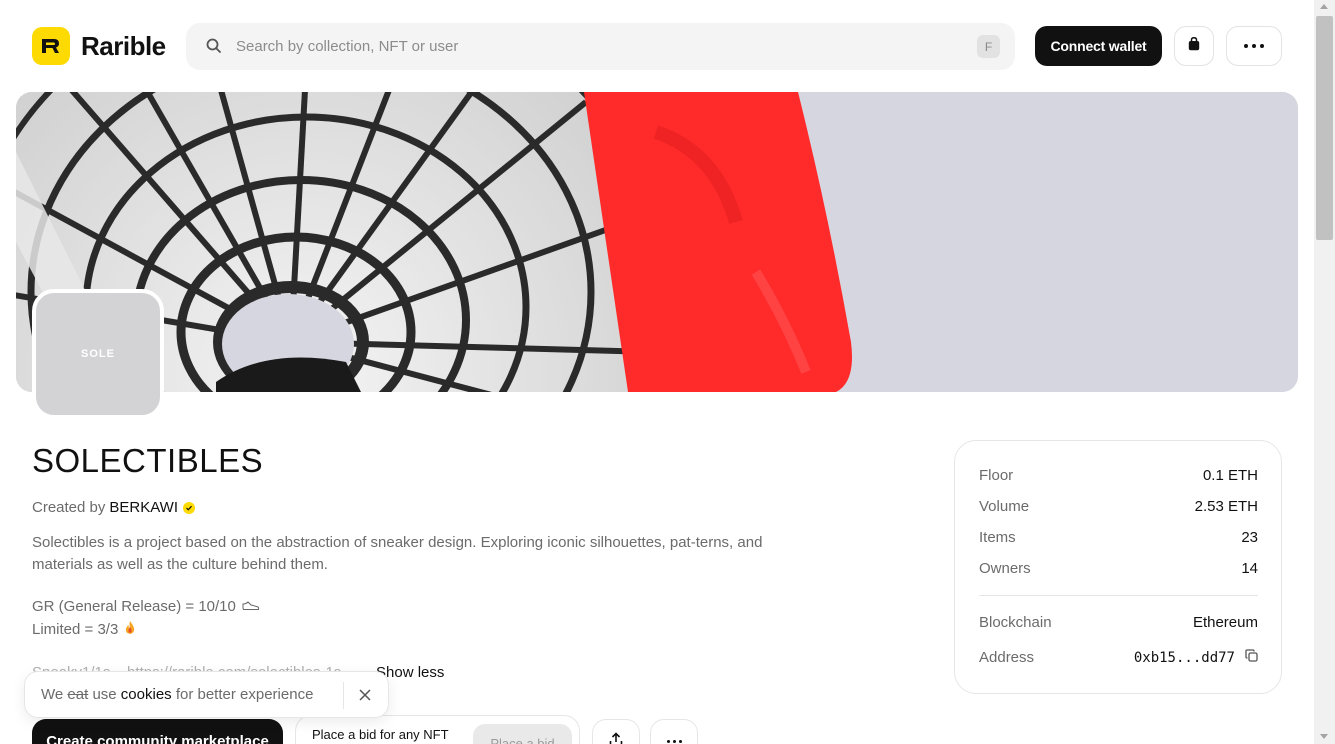 This screenshot has height=744, width=1335. I want to click on cookie-banner: We eat use cookies for better experience, so click(206, 694).